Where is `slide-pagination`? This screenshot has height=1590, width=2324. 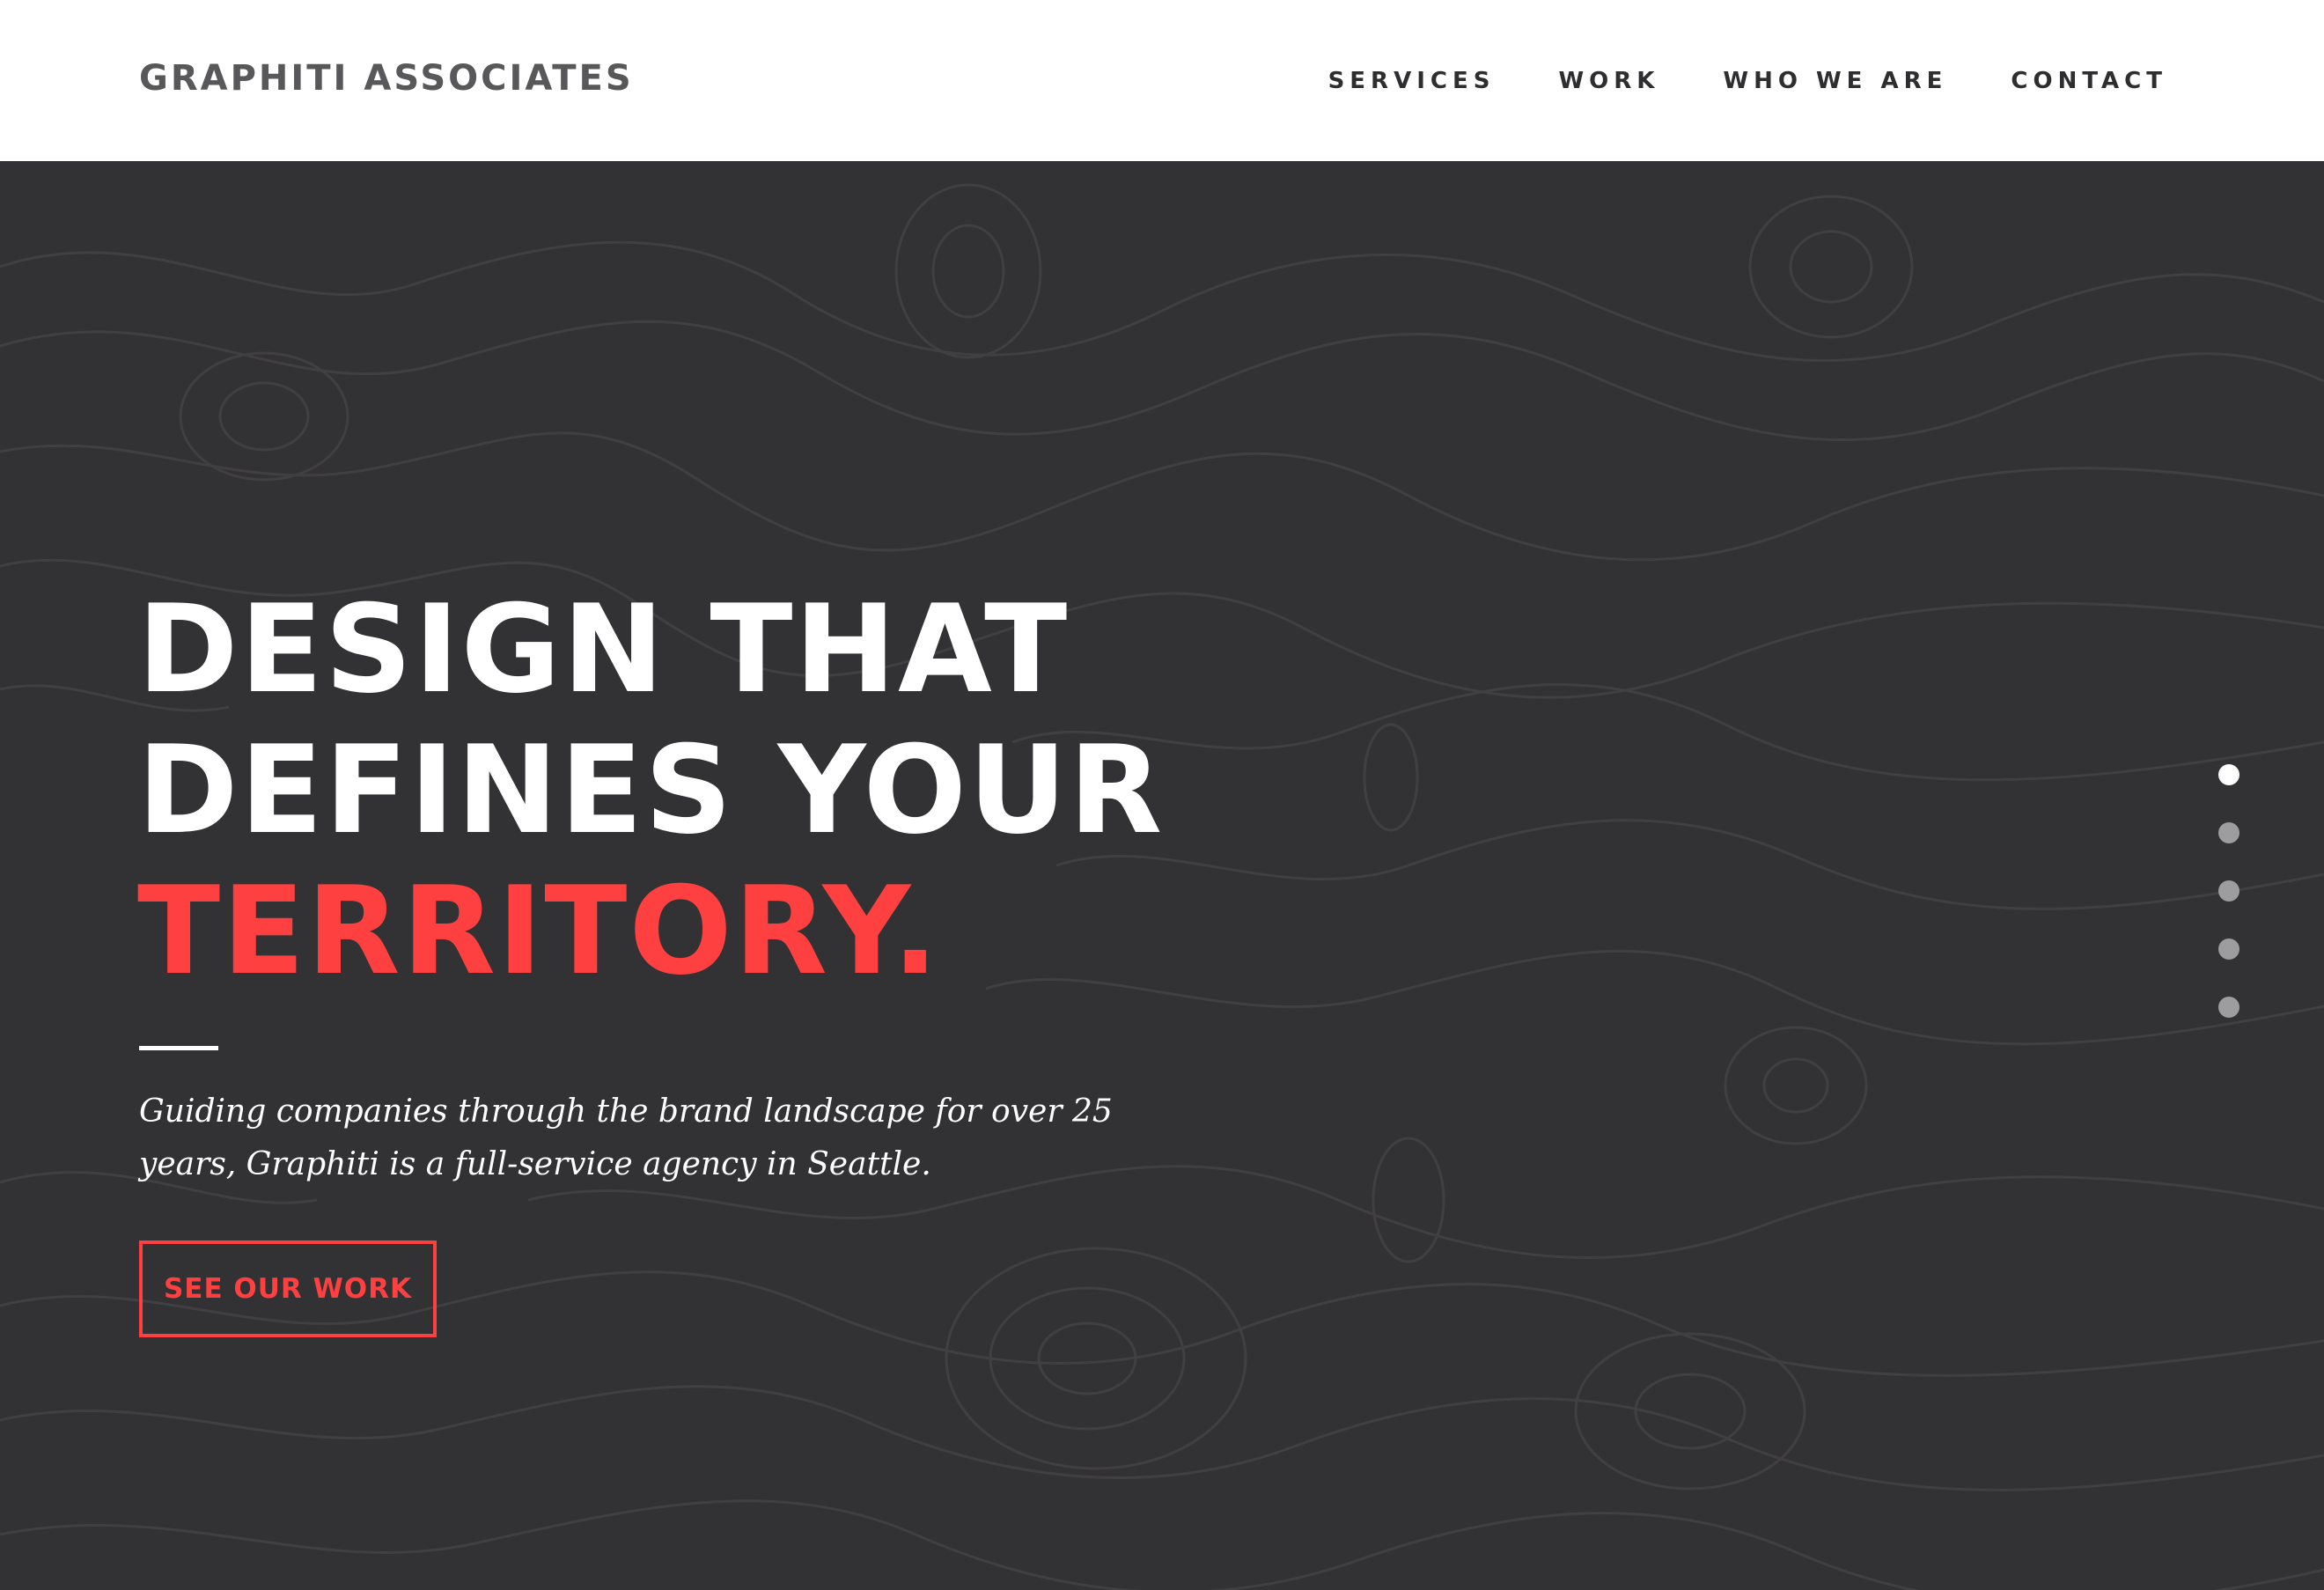
slide-pagination is located at coordinates (2228, 891).